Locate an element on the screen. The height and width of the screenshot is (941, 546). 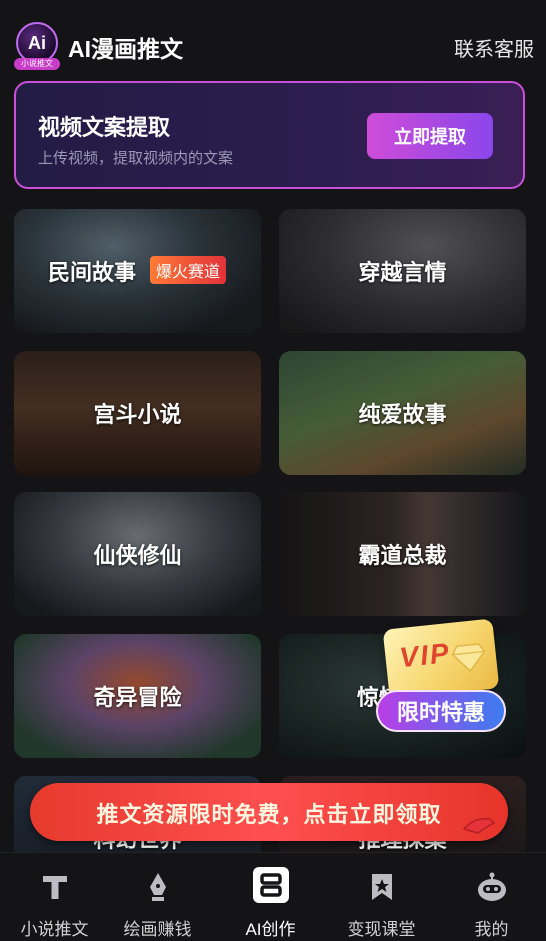
category-card-xianxia: 仙侠修仙 is located at coordinates (137, 554).